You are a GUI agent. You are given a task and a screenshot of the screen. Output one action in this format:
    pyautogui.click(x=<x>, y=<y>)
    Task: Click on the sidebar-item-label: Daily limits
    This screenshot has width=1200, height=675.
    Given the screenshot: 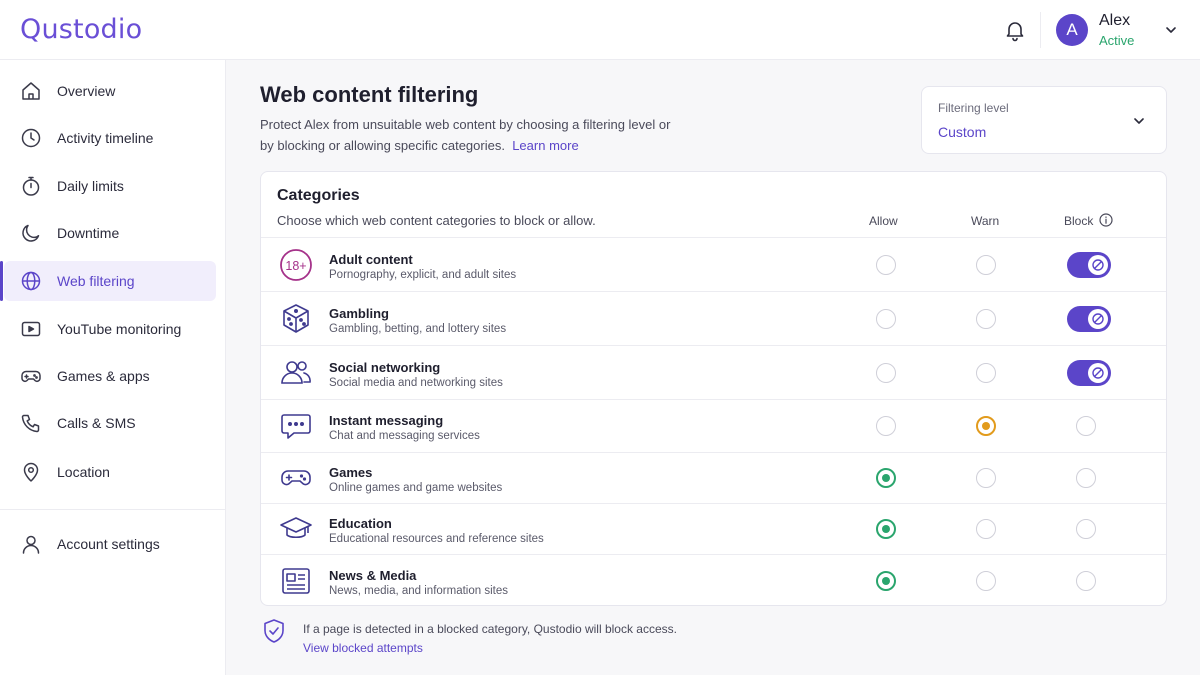 What is the action you would take?
    pyautogui.click(x=90, y=186)
    